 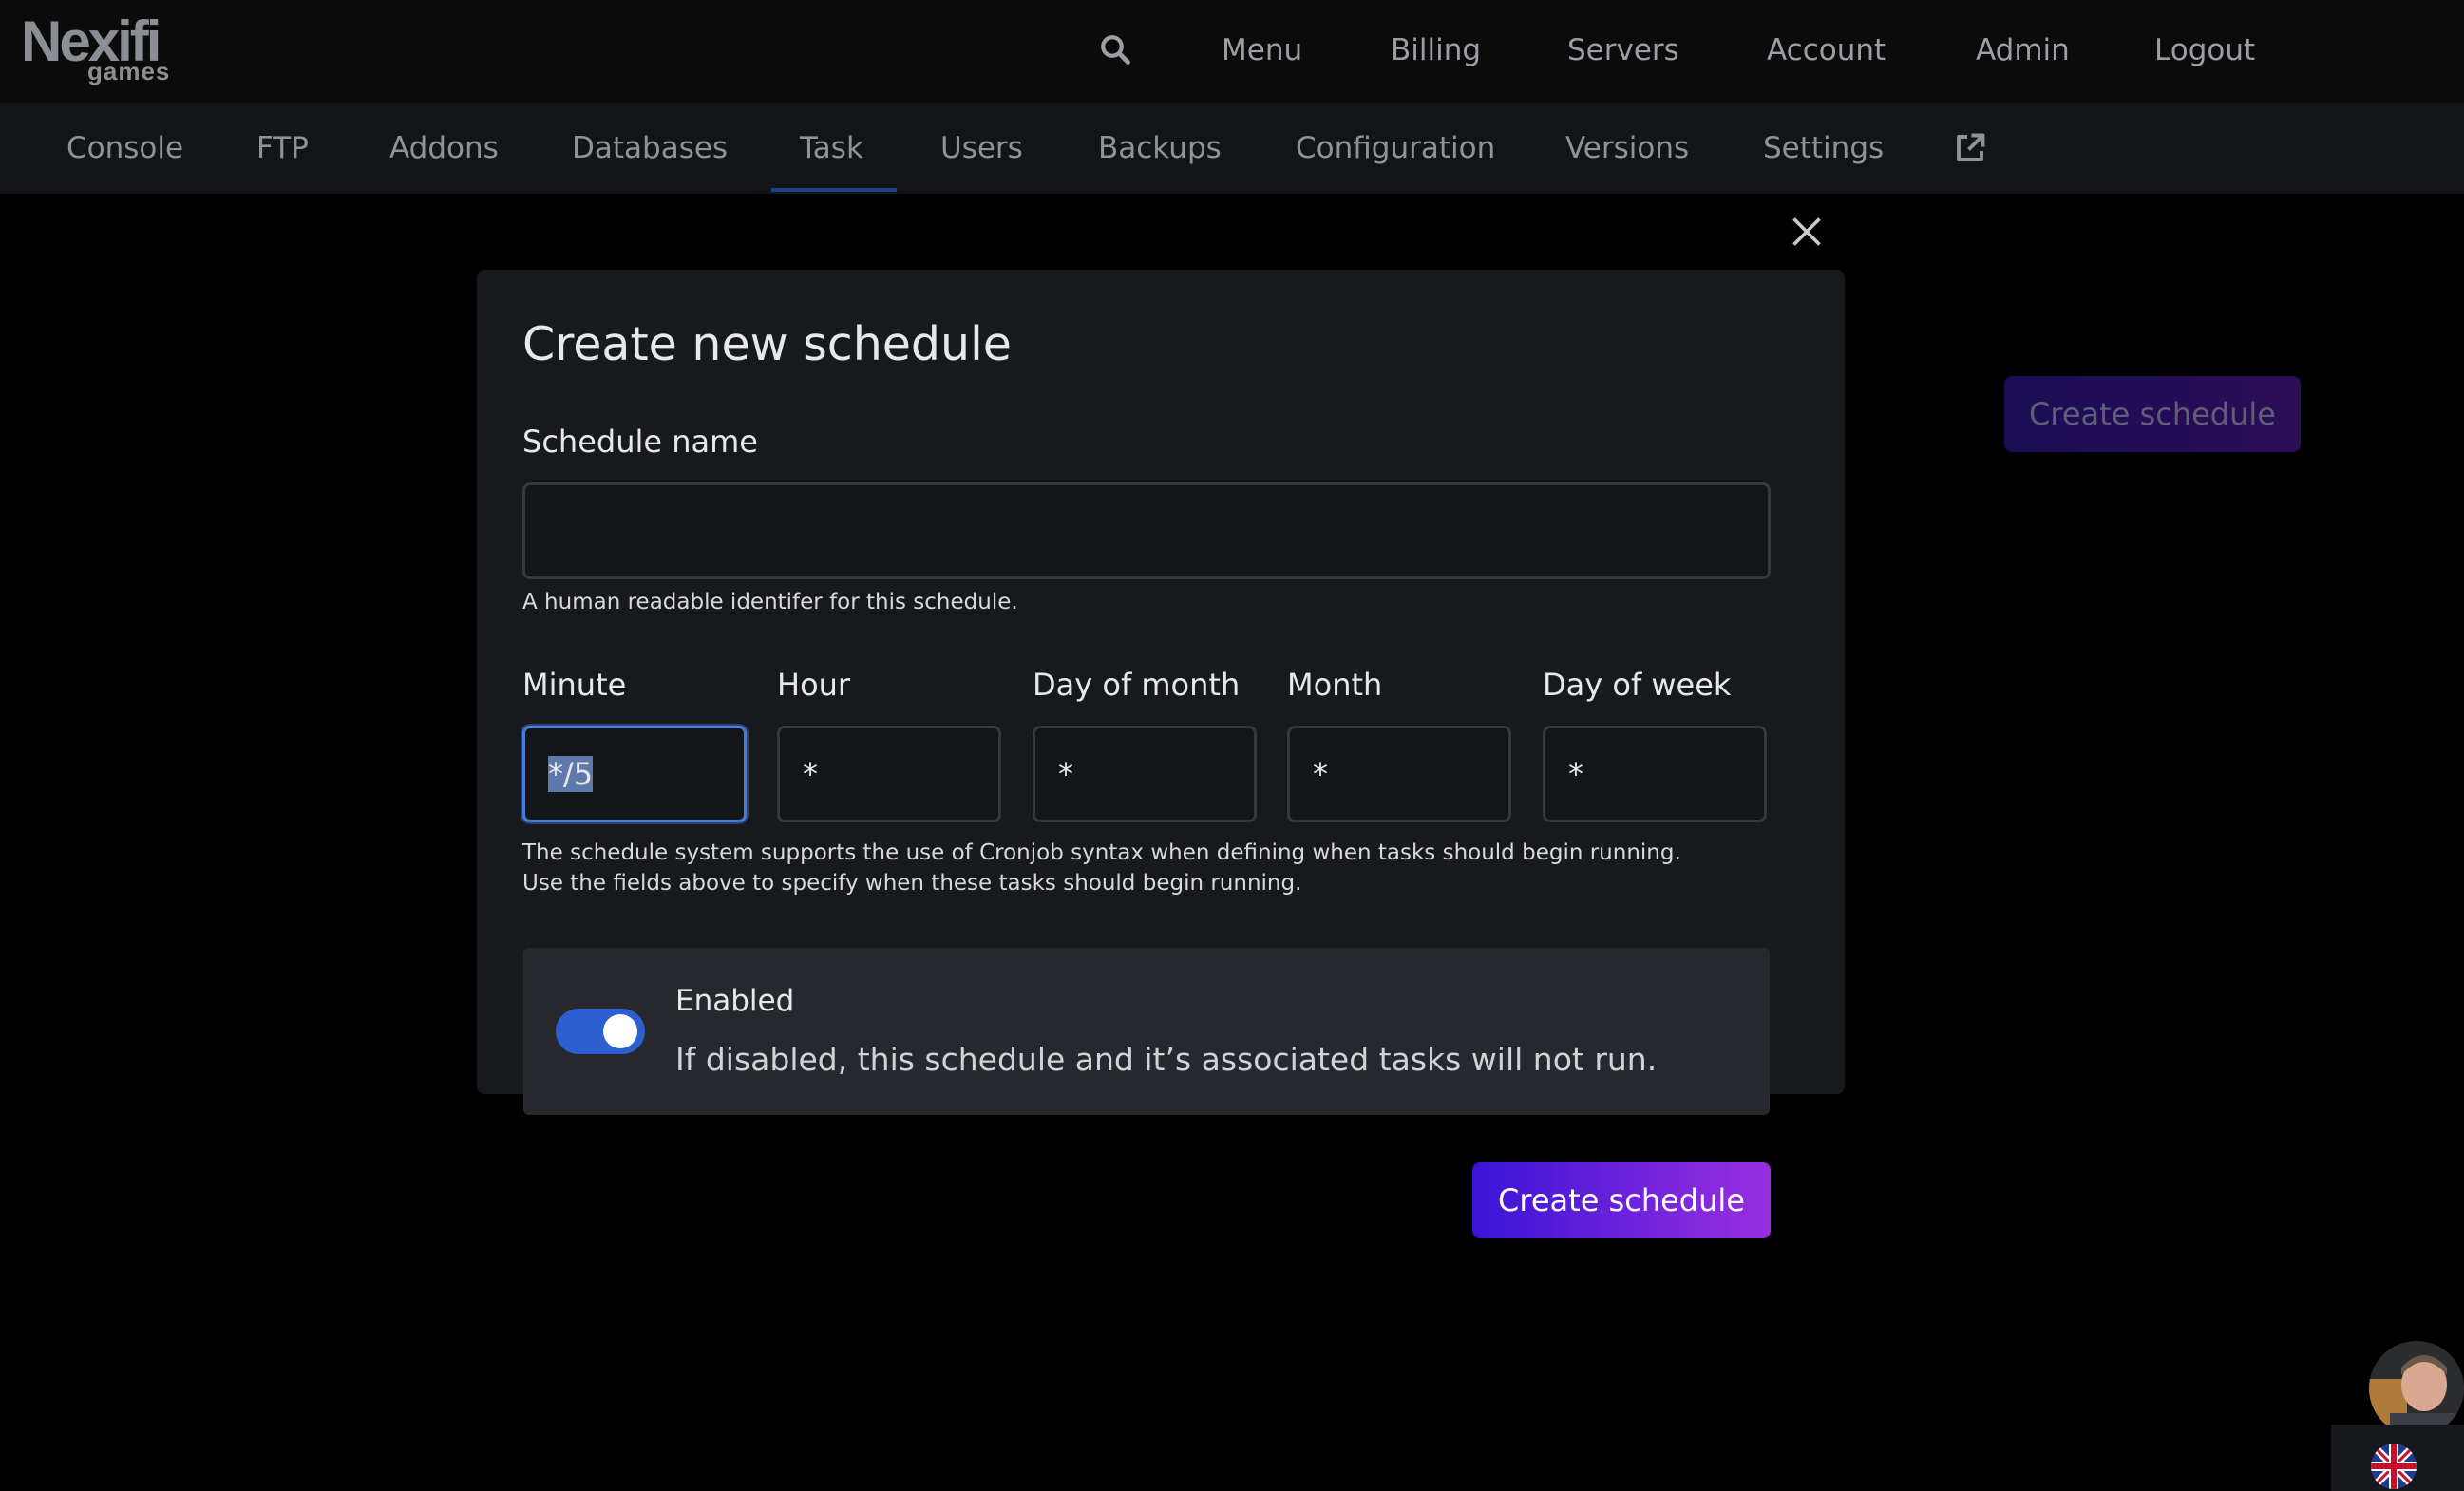 What do you see at coordinates (124, 148) in the screenshot?
I see `tab-console: Console` at bounding box center [124, 148].